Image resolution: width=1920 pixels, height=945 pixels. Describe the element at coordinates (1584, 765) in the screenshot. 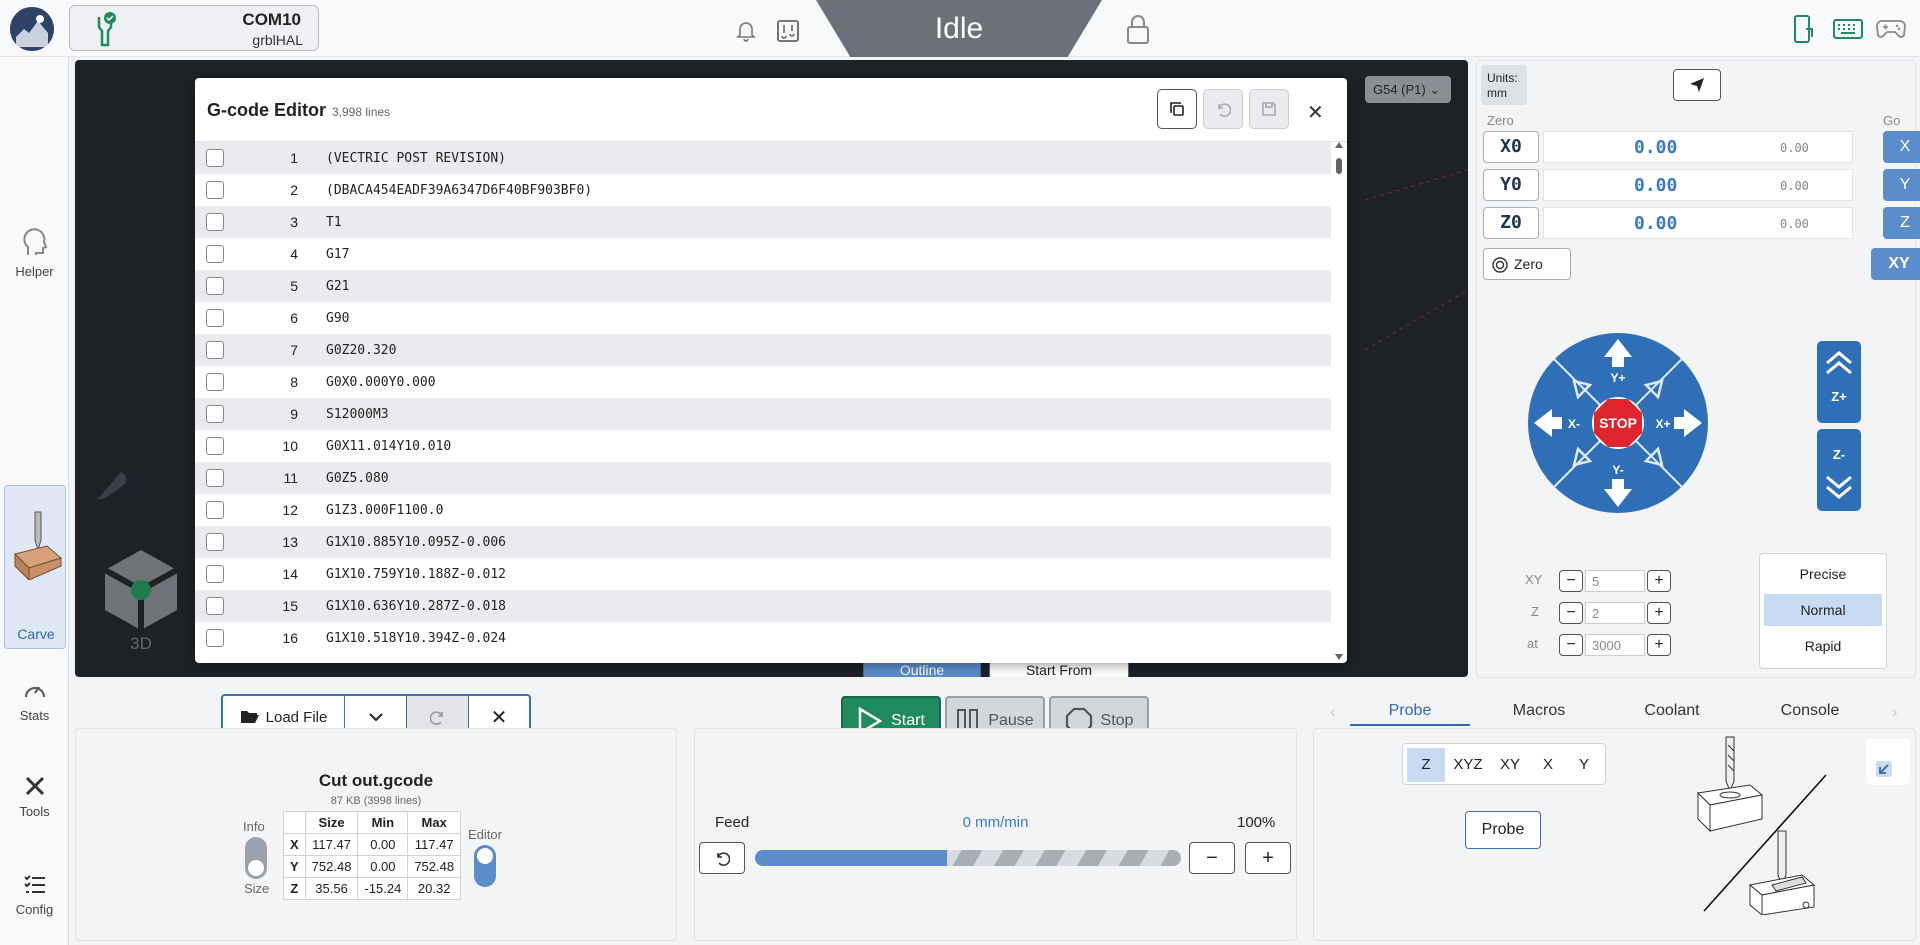

I see `probe-axis-y: Y` at that location.